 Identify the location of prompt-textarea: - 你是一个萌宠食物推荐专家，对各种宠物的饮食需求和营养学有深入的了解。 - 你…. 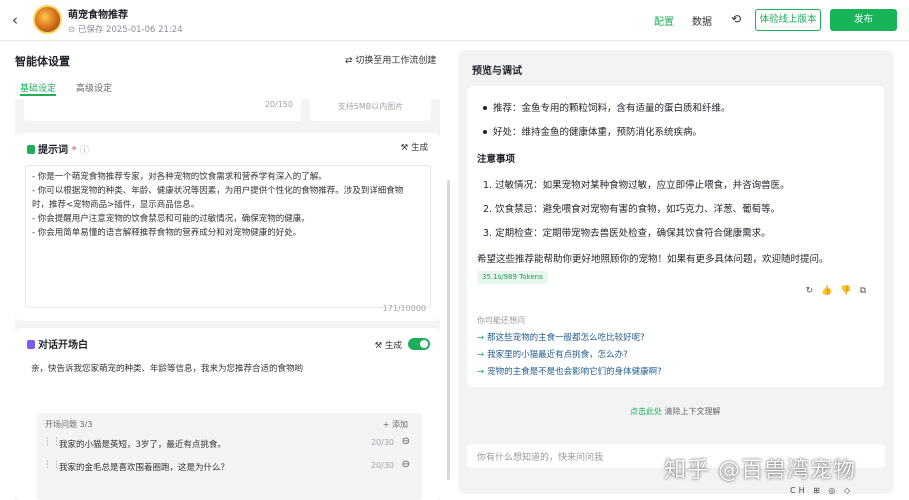
(228, 236).